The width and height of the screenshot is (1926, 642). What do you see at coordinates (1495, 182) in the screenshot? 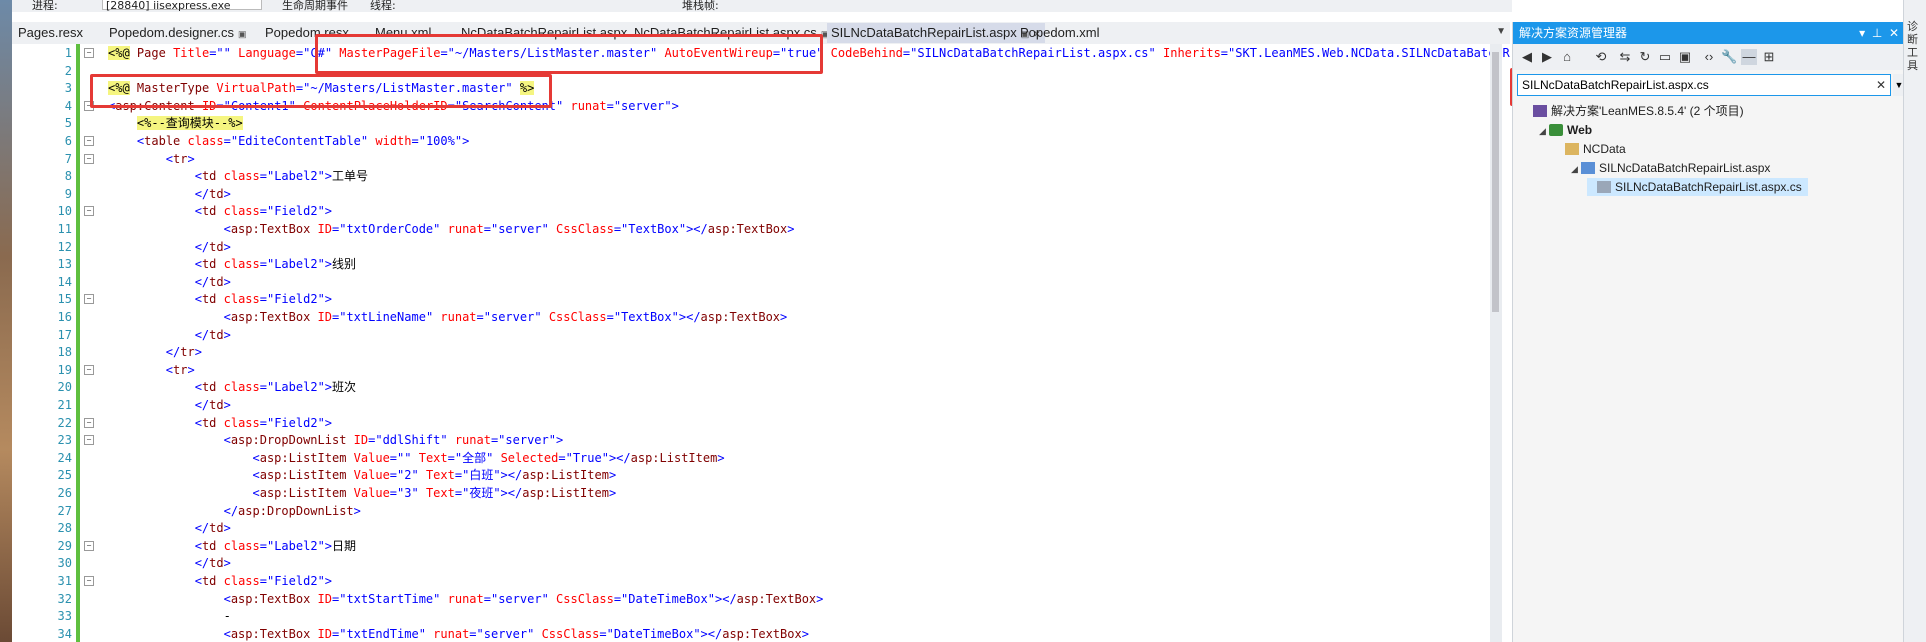
I see `scrollbar-thumb` at bounding box center [1495, 182].